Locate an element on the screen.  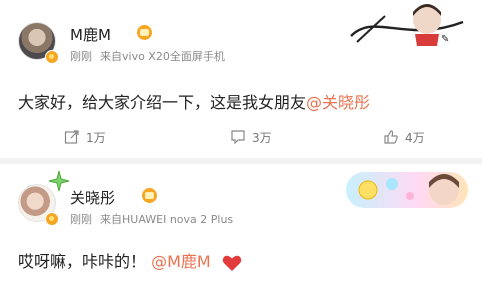
like-count: 4万 is located at coordinates (415, 137).